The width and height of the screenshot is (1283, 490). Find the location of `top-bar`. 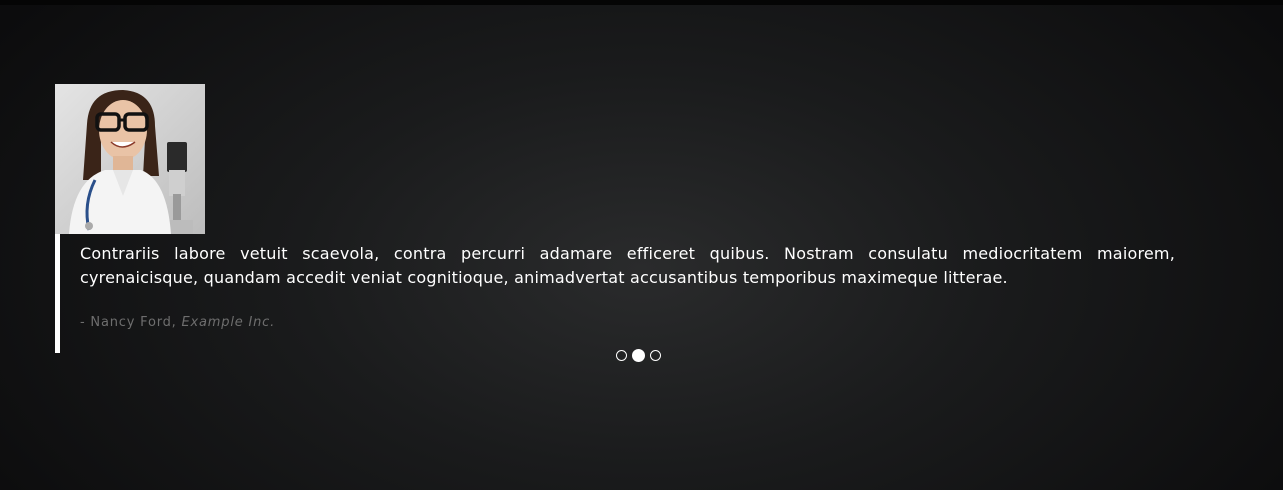

top-bar is located at coordinates (641, 2).